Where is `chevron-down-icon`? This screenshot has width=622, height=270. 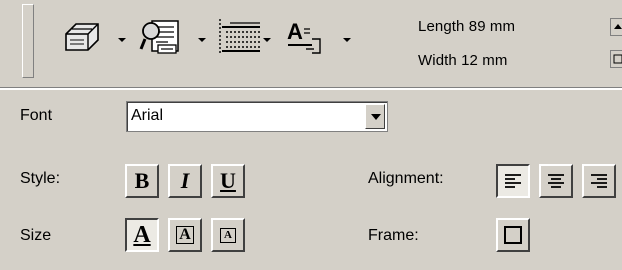 chevron-down-icon is located at coordinates (375, 116).